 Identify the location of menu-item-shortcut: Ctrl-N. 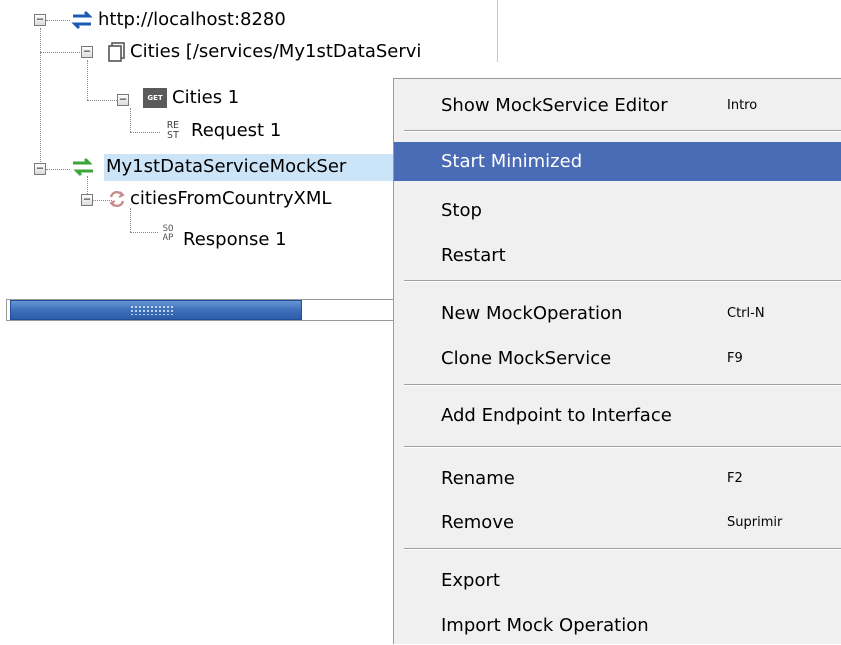
(746, 313).